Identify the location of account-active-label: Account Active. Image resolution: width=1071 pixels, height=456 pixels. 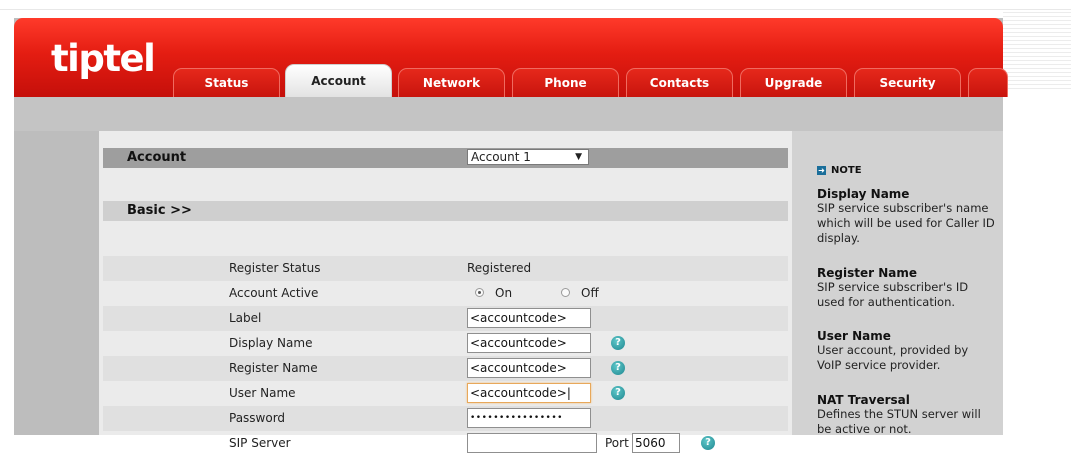
(274, 293).